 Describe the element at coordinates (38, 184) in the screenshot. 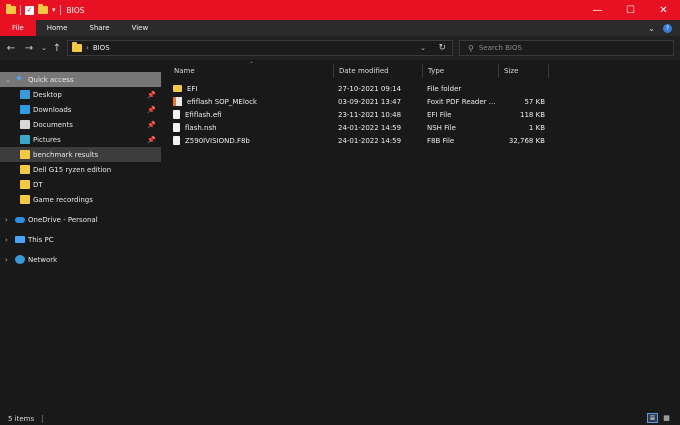

I see `nav-label: DT` at that location.